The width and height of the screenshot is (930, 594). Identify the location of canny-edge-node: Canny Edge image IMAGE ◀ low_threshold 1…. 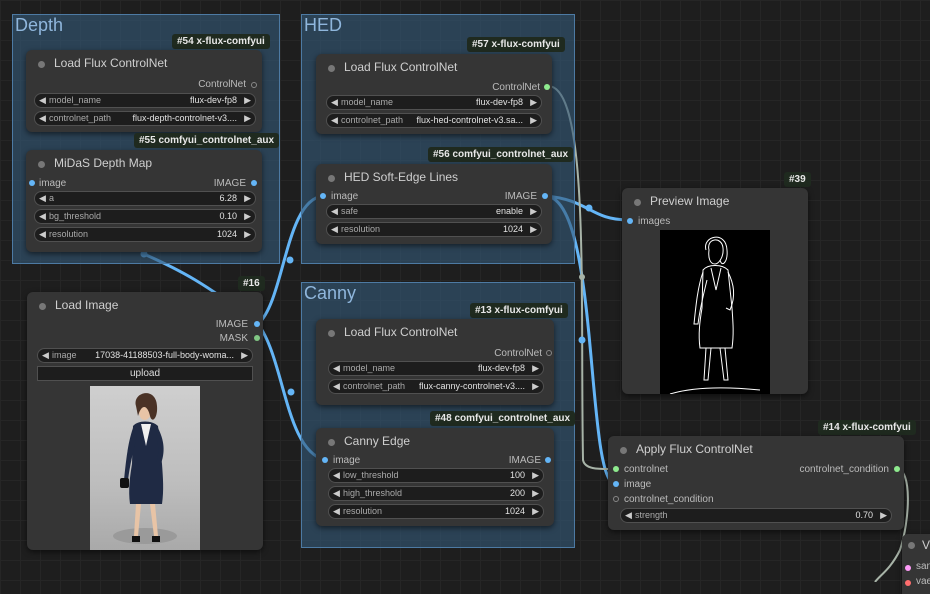
(435, 477).